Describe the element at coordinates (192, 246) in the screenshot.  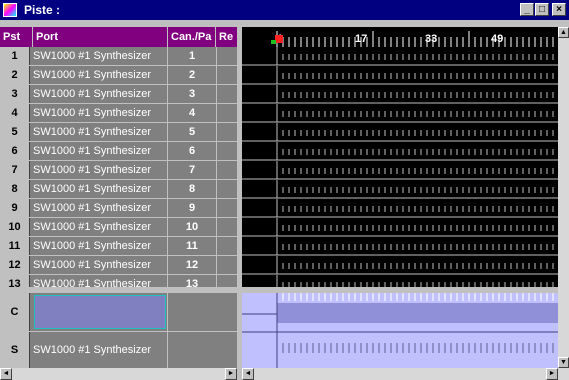
I see `track-channel: 11` at that location.